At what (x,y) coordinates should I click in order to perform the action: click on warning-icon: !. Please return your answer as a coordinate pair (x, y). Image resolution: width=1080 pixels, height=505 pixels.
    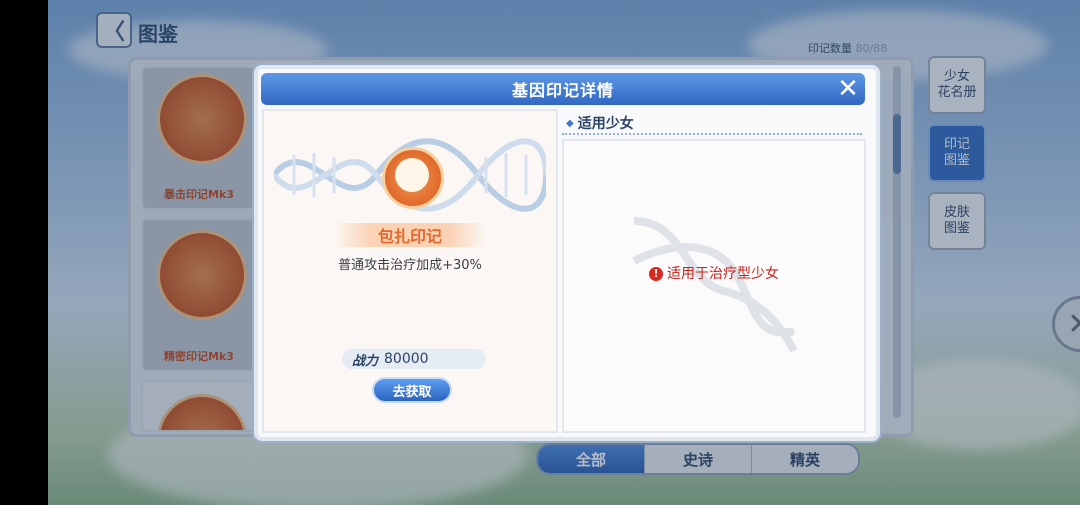
    Looking at the image, I should click on (656, 274).